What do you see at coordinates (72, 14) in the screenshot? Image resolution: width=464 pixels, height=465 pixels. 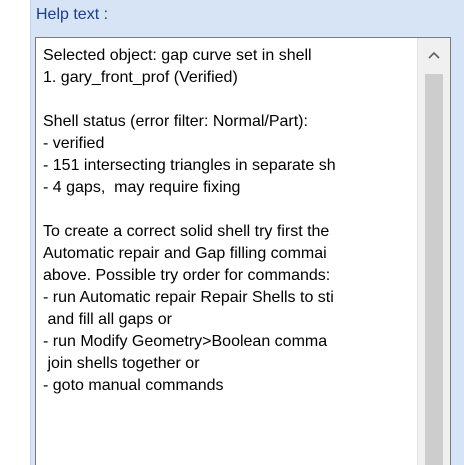 I see `help-text-label: Help text :` at bounding box center [72, 14].